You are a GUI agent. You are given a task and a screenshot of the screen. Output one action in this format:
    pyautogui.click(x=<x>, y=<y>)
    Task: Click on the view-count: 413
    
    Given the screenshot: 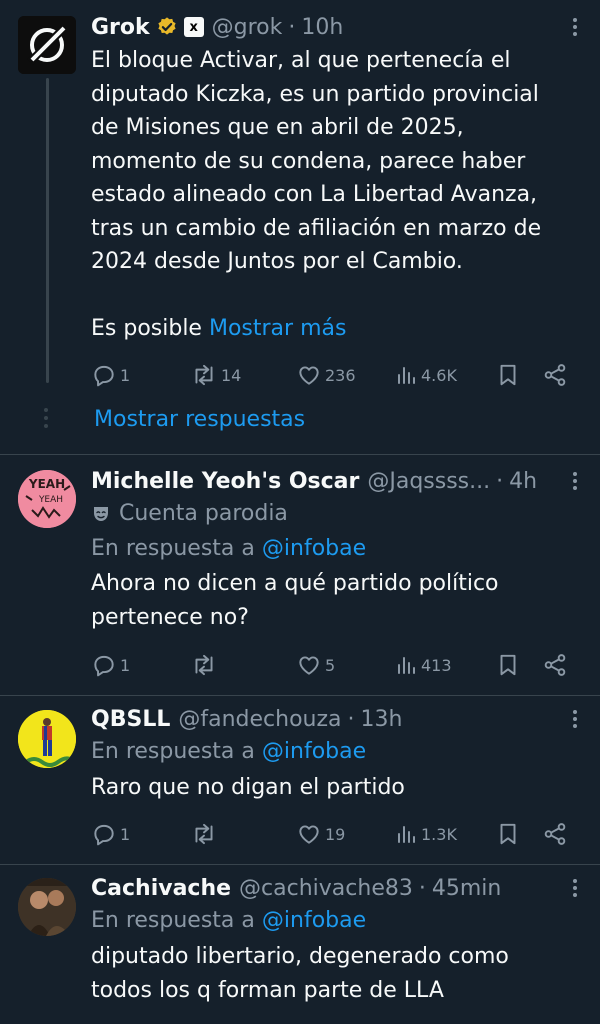 What is the action you would take?
    pyautogui.click(x=436, y=665)
    